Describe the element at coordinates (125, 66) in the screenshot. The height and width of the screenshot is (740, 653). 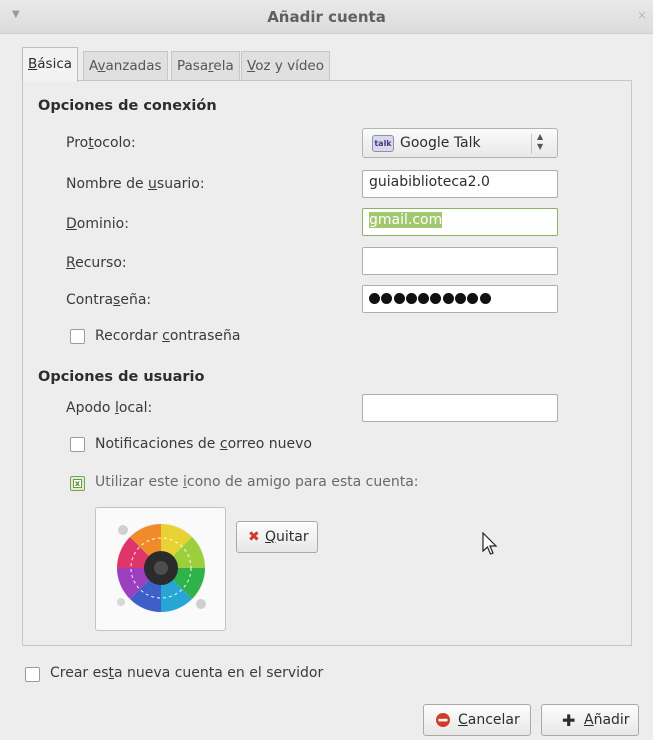
I see `tab-avanzadas: Avanzadas` at that location.